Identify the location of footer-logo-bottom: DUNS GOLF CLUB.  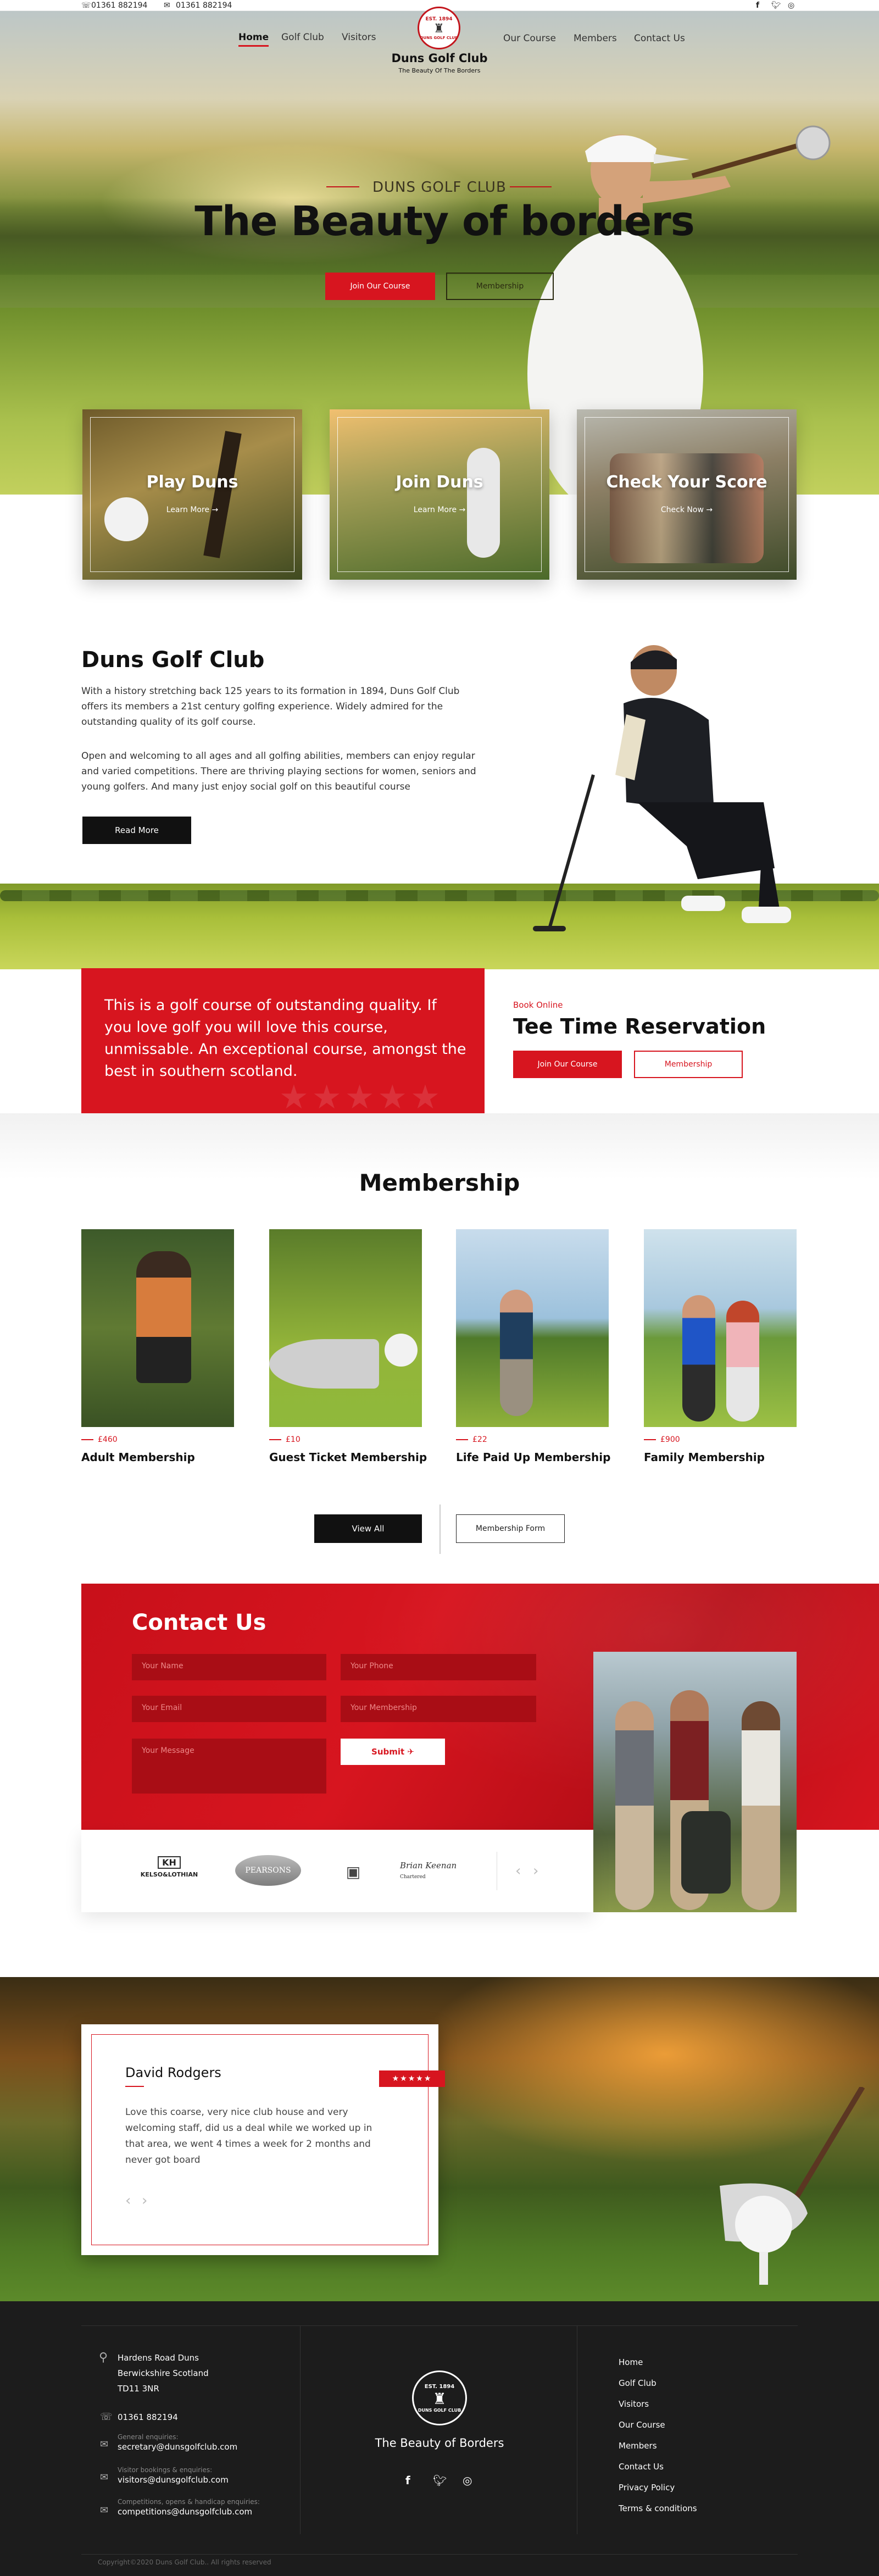
(439, 2410).